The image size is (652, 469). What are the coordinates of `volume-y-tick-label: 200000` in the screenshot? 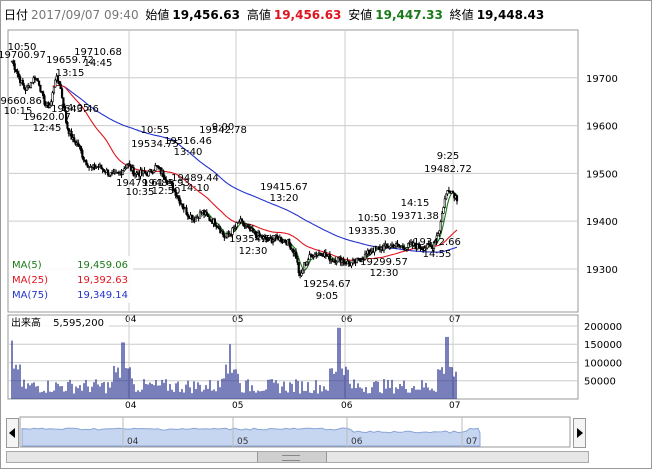 It's located at (603, 327).